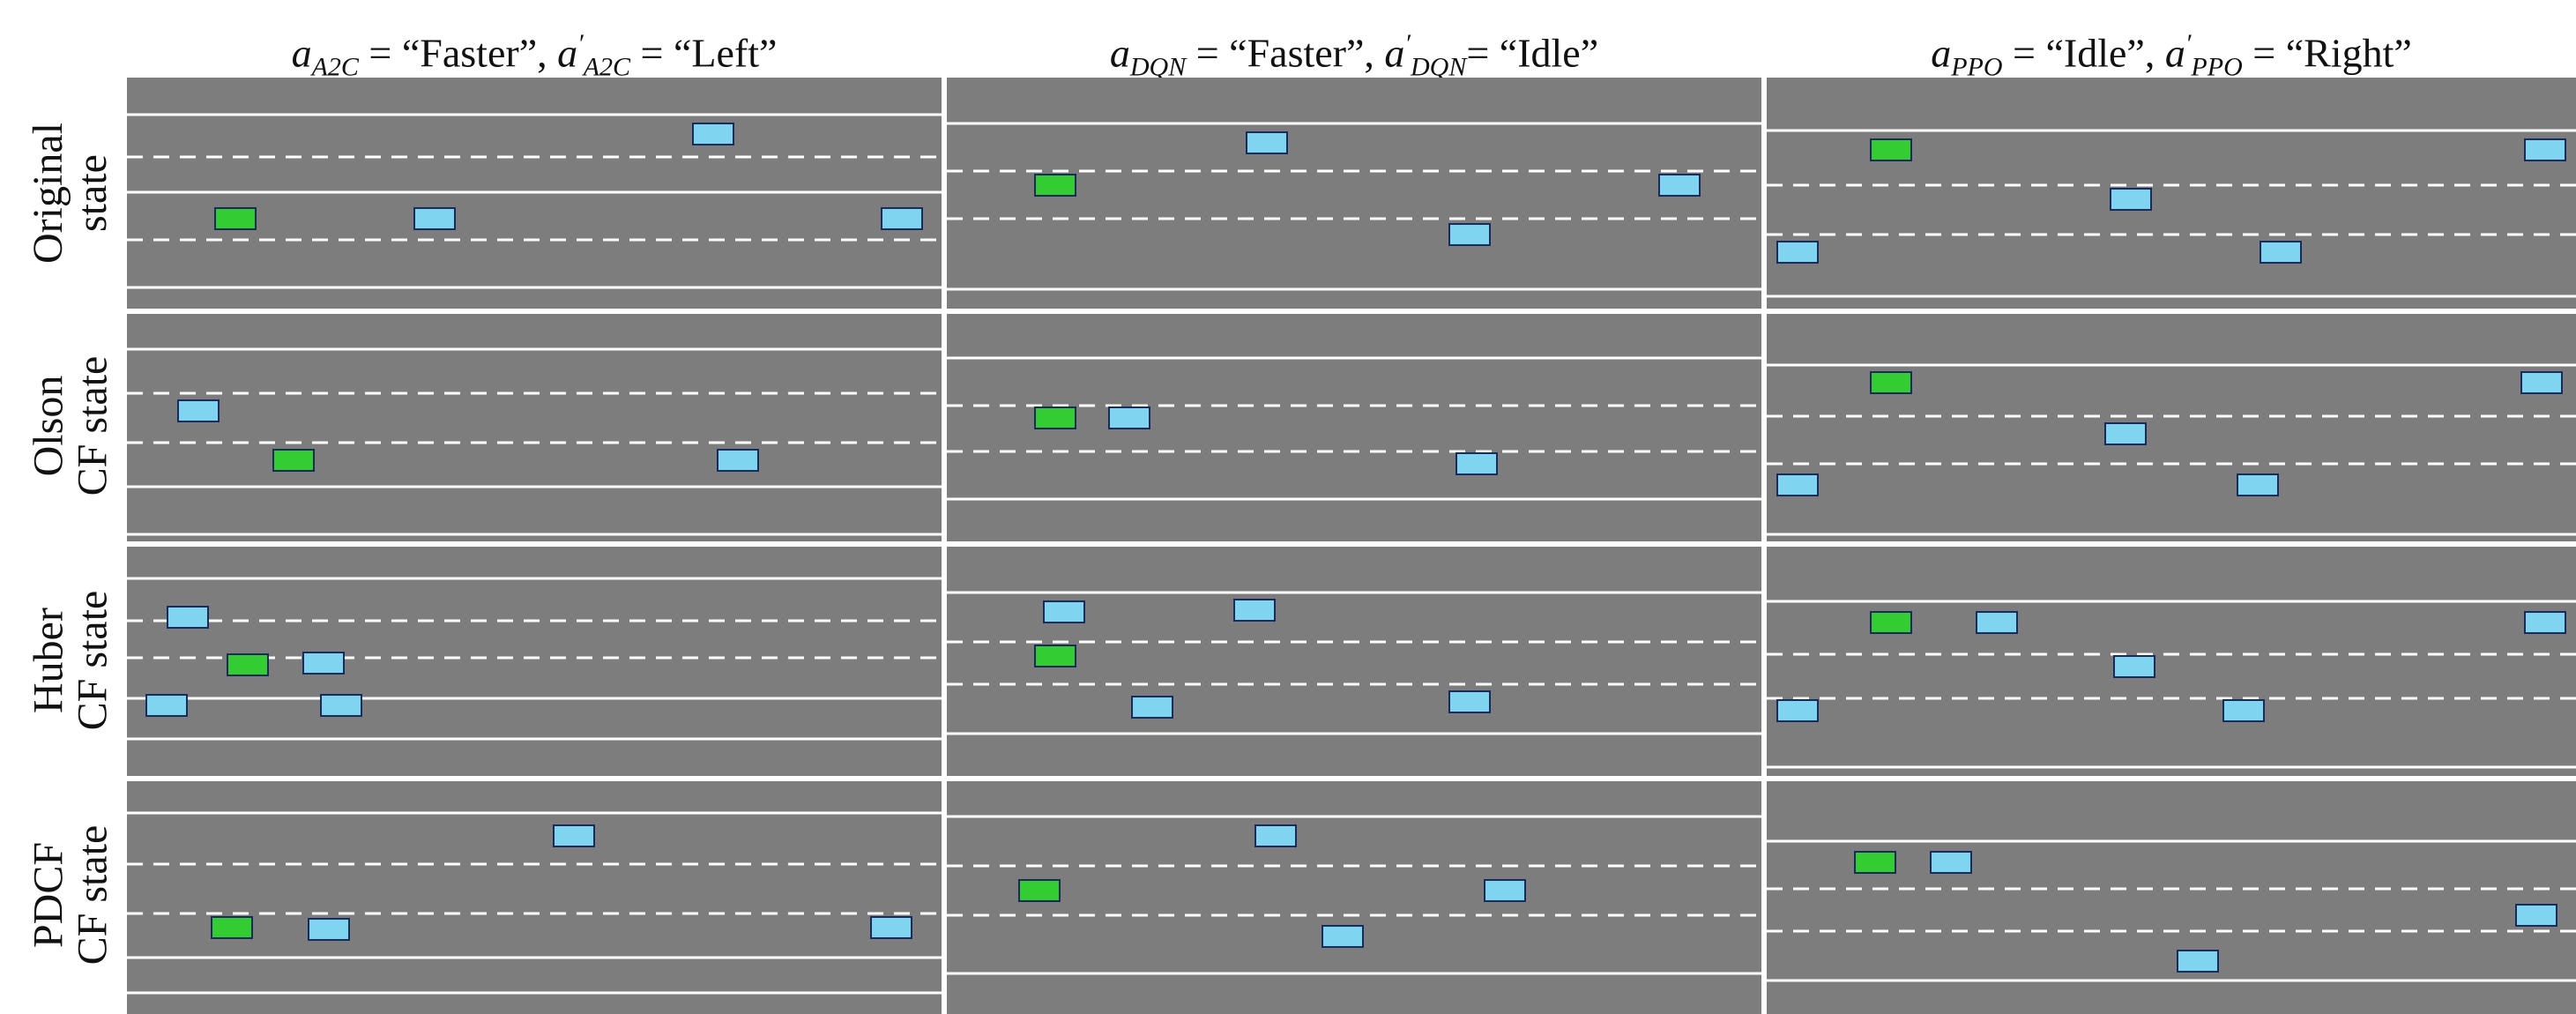 This screenshot has width=2576, height=1014. I want to click on column-header-ppo: aPPO = “Idle”, a′PPO = “Right”, so click(2172, 55).